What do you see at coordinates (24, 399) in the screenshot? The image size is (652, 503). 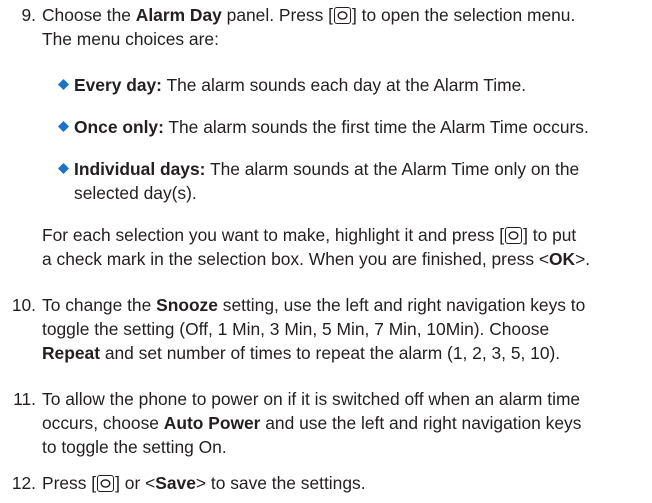 I see `step-number: 11.` at bounding box center [24, 399].